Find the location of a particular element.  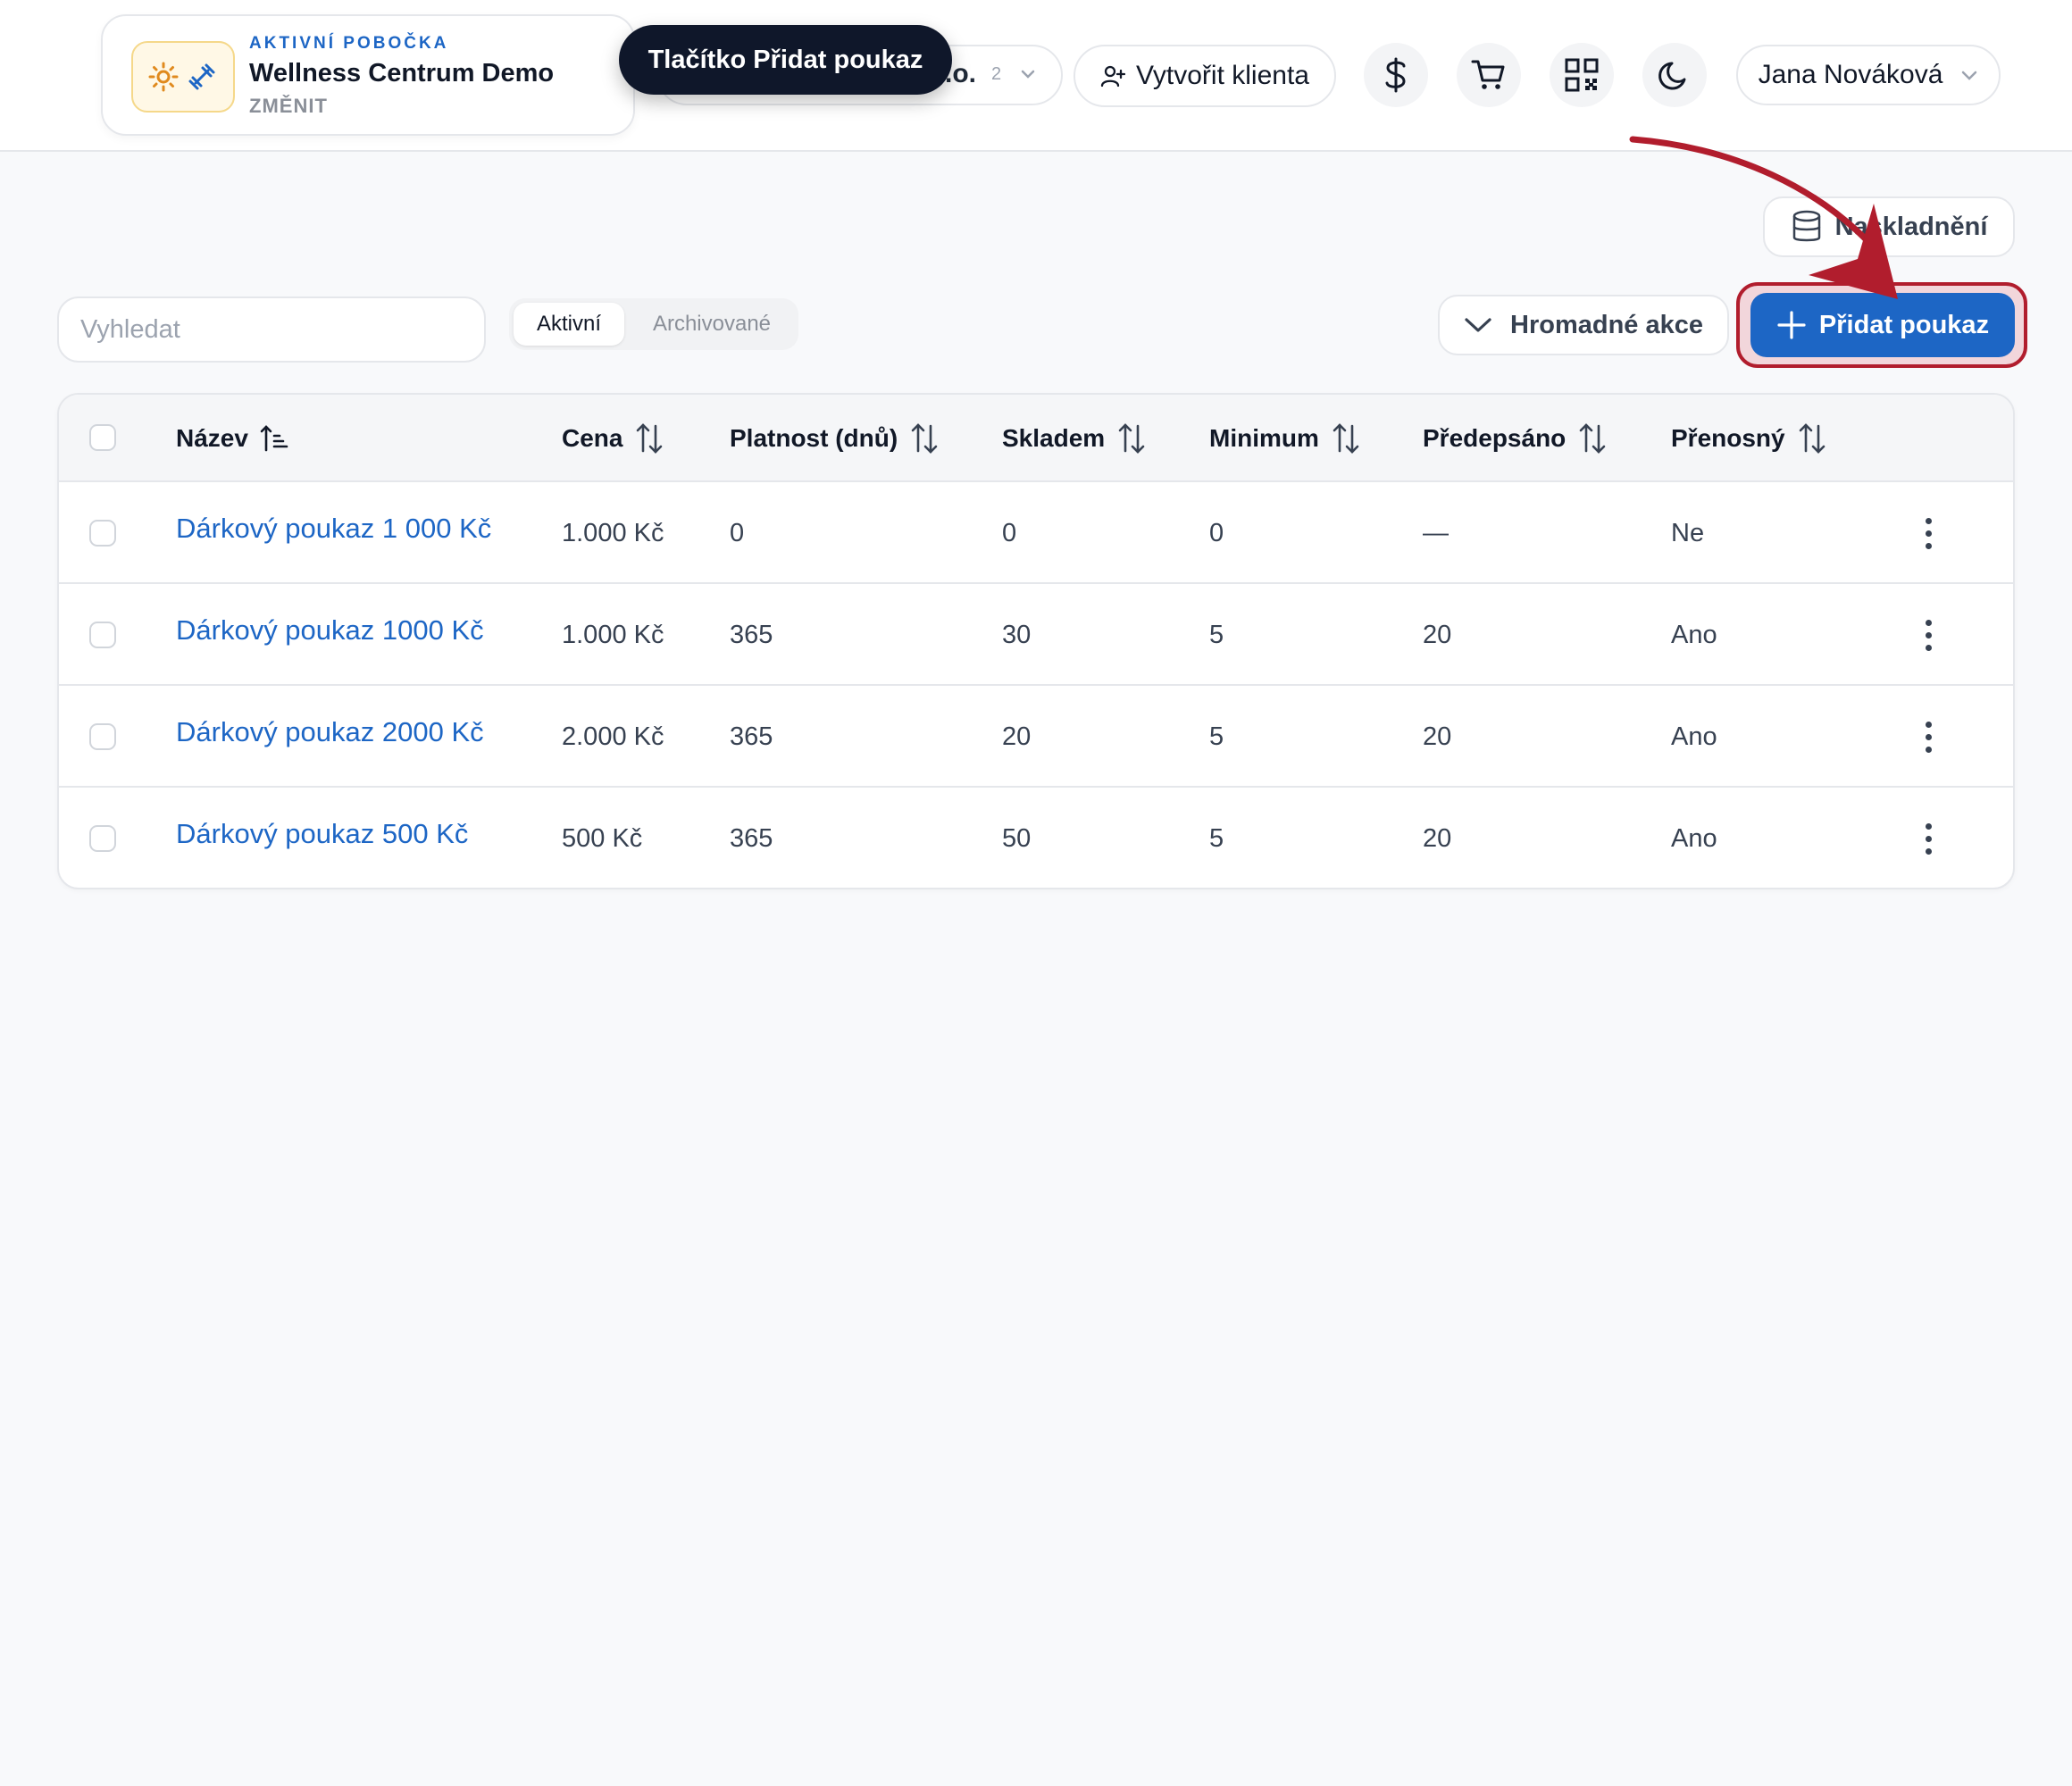

dollar-icon is located at coordinates (1395, 75).